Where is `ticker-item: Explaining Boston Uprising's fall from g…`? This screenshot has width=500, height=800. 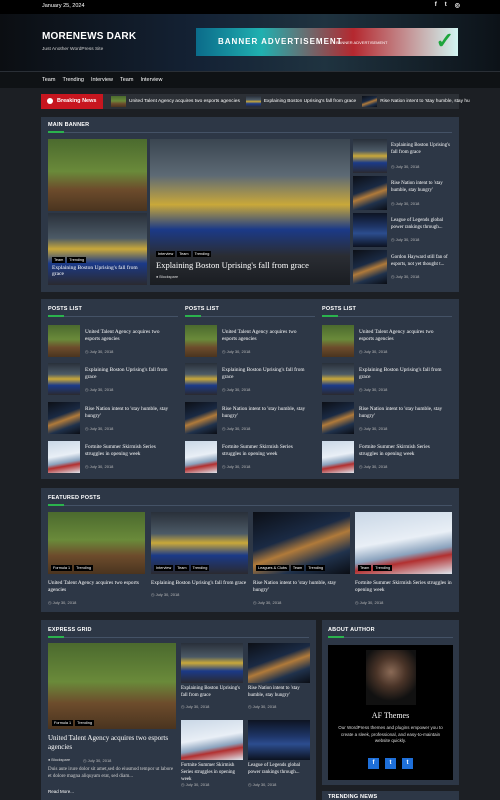
ticker-item: Explaining Boston Uprising's fall from g… is located at coordinates (300, 101).